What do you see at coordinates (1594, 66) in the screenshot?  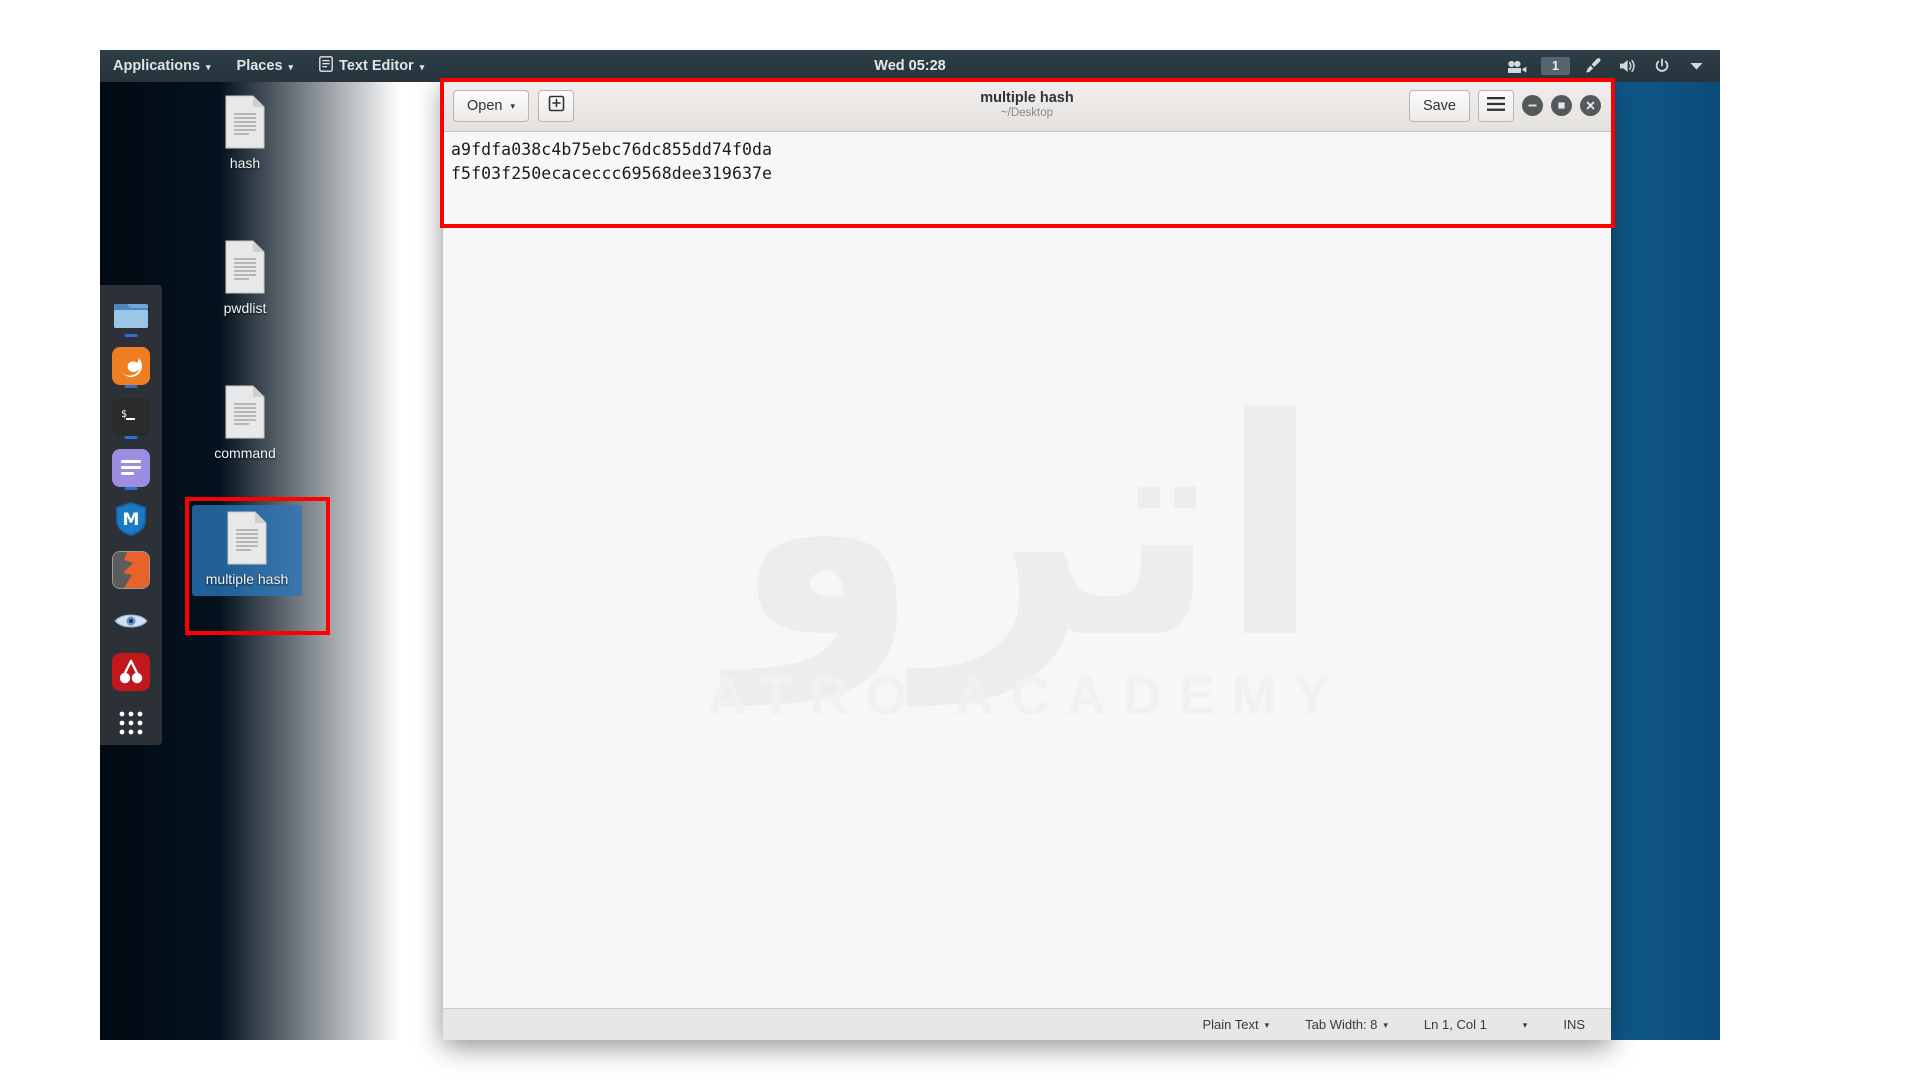 I see `tweak-brush-icon` at bounding box center [1594, 66].